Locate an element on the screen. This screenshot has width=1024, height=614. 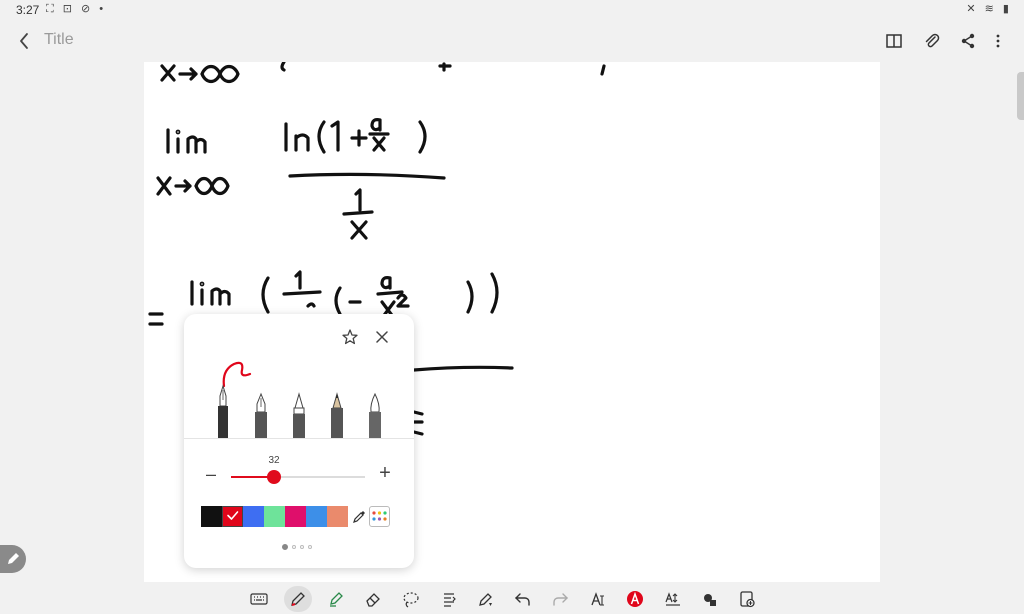
pen-tool-button is located at coordinates (298, 599).